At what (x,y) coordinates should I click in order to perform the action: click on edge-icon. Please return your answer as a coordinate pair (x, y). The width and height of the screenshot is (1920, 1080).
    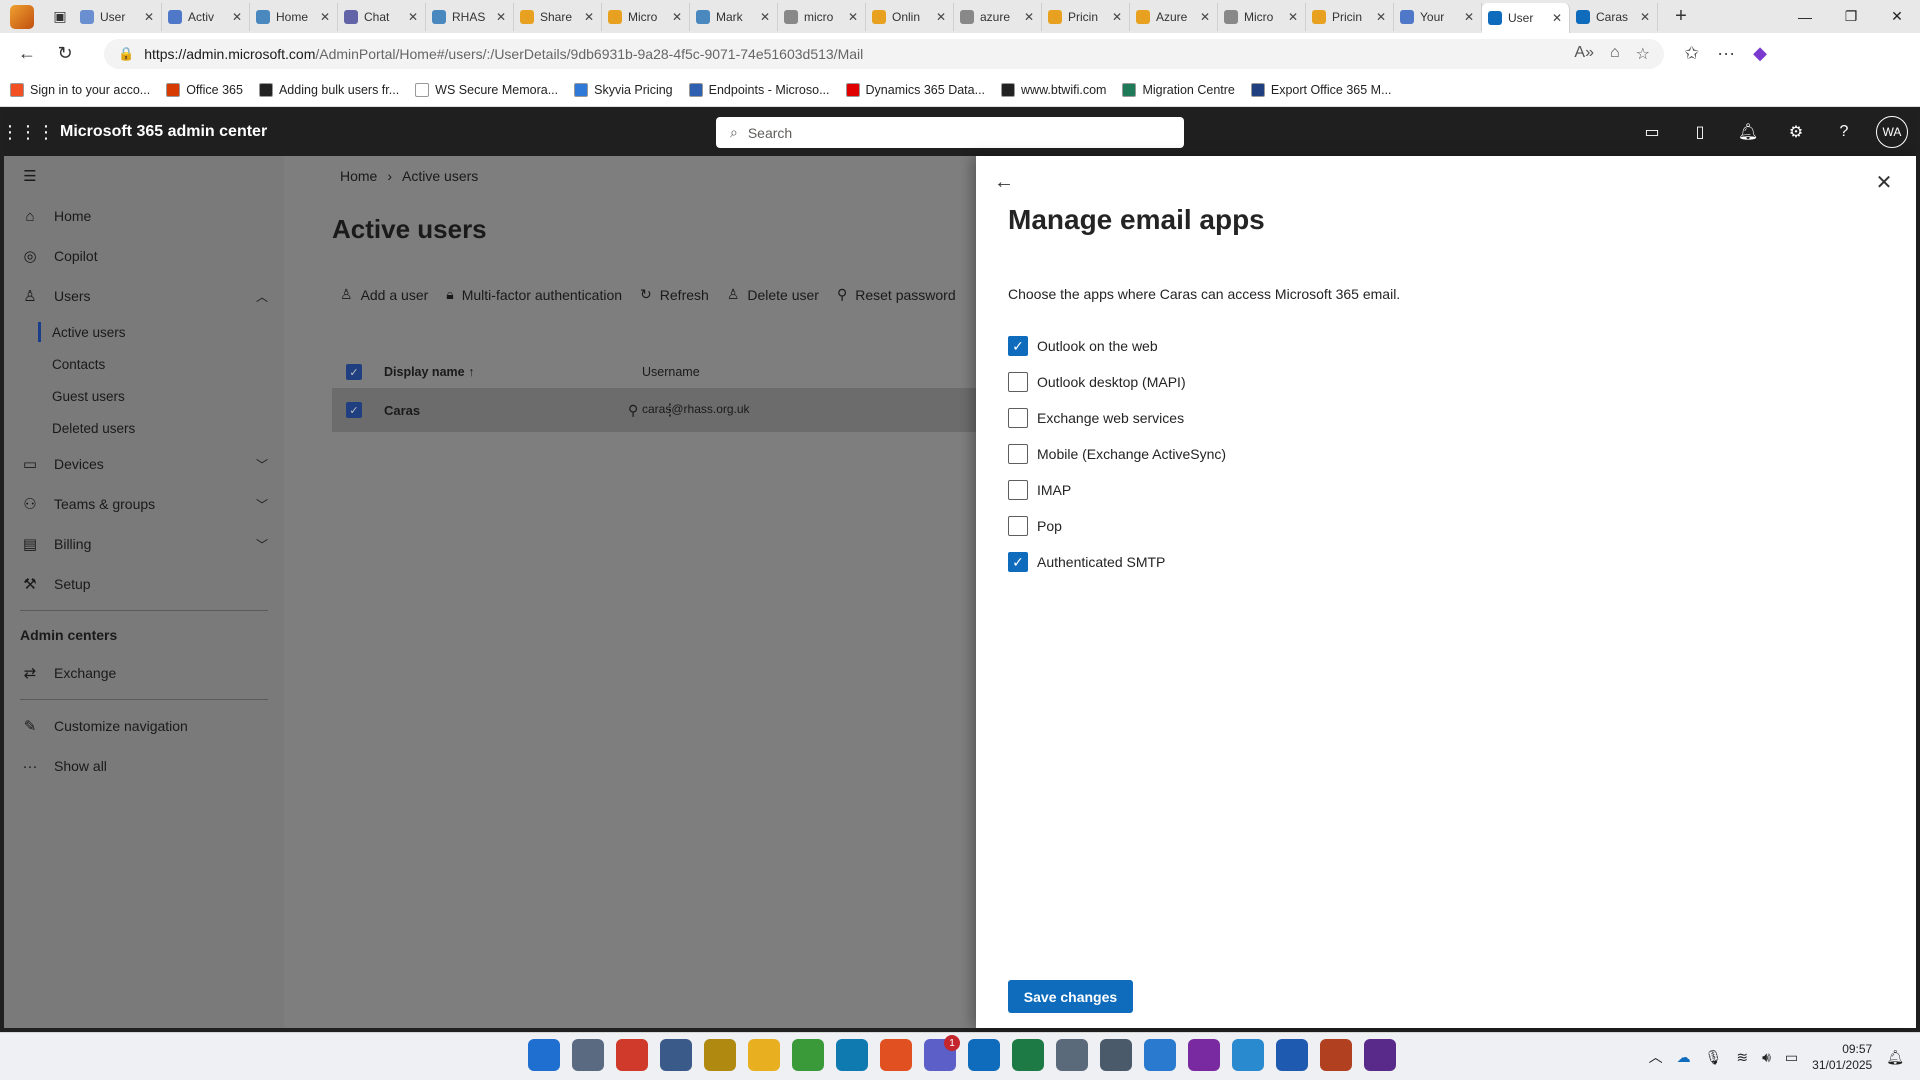
    Looking at the image, I should click on (852, 1055).